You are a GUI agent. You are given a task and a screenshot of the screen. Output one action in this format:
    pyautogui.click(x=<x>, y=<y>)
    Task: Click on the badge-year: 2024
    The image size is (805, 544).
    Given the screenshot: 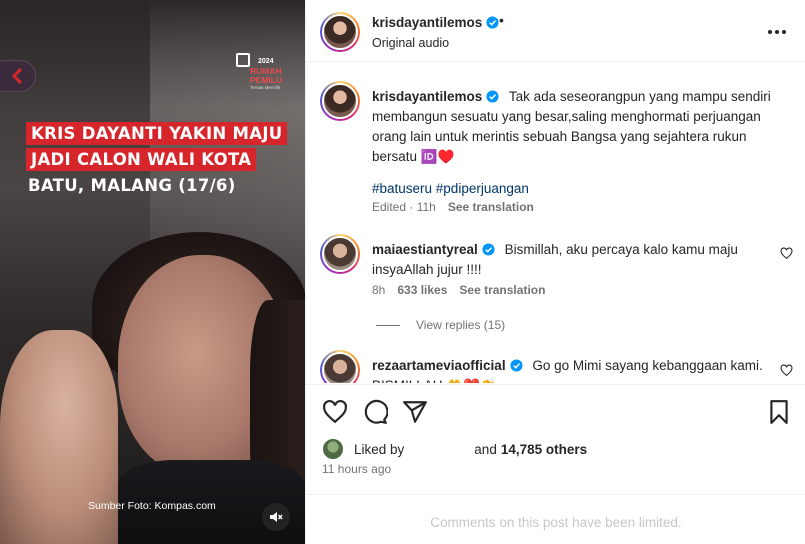 What is the action you would take?
    pyautogui.click(x=266, y=61)
    